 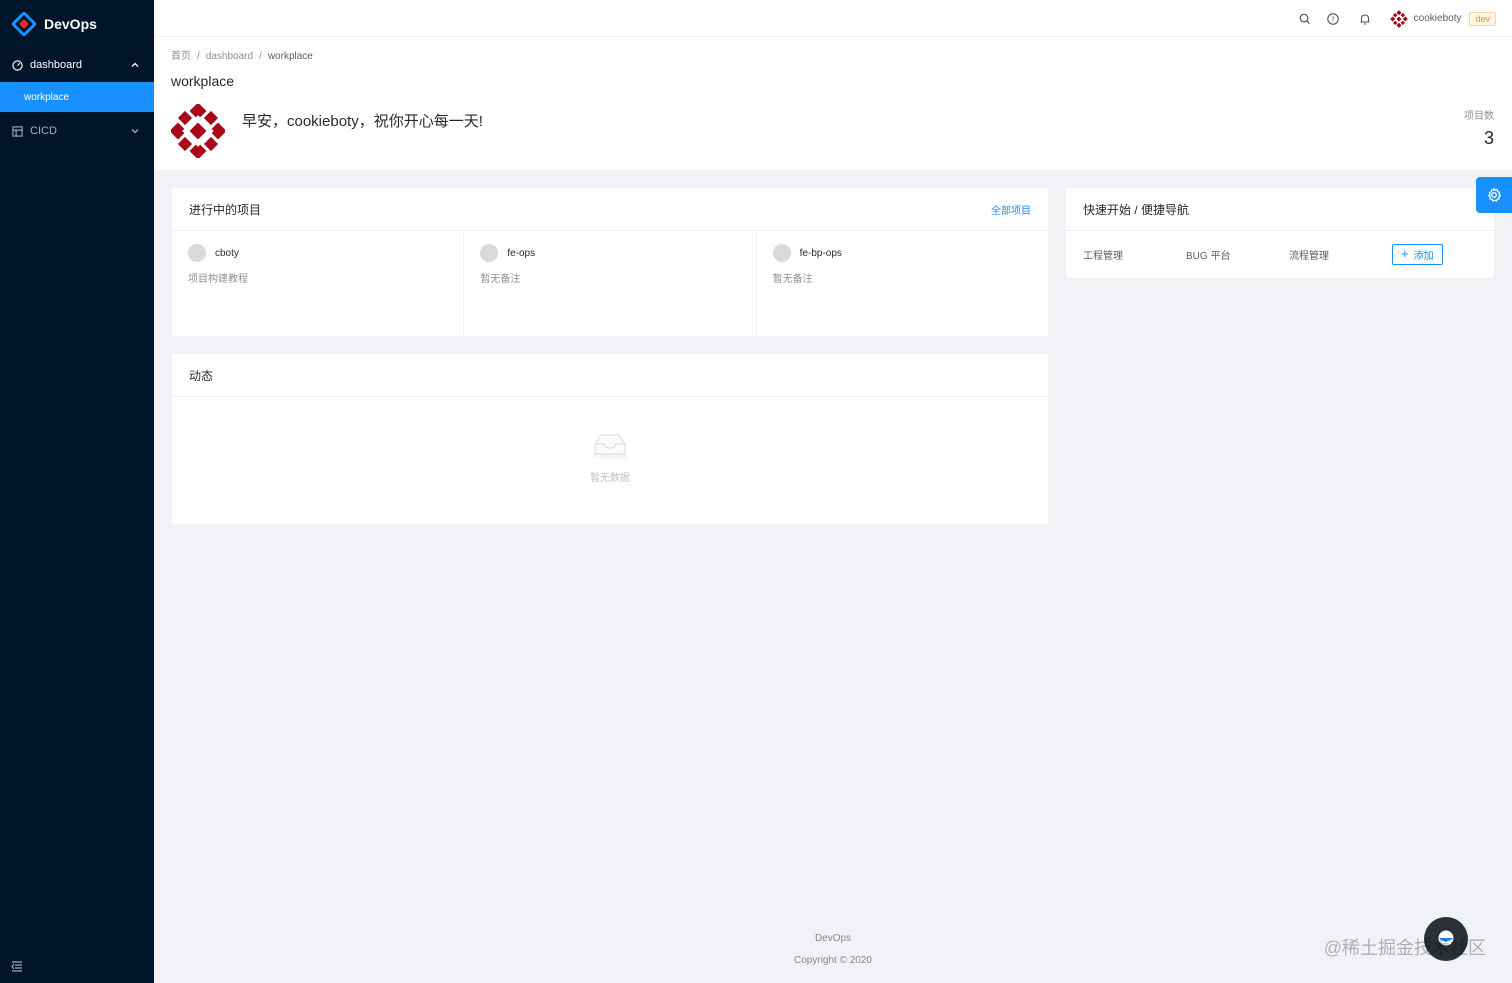 I want to click on quick-links: 工程管理 BUG 平台 流程管理 + 添加, so click(x=1280, y=254).